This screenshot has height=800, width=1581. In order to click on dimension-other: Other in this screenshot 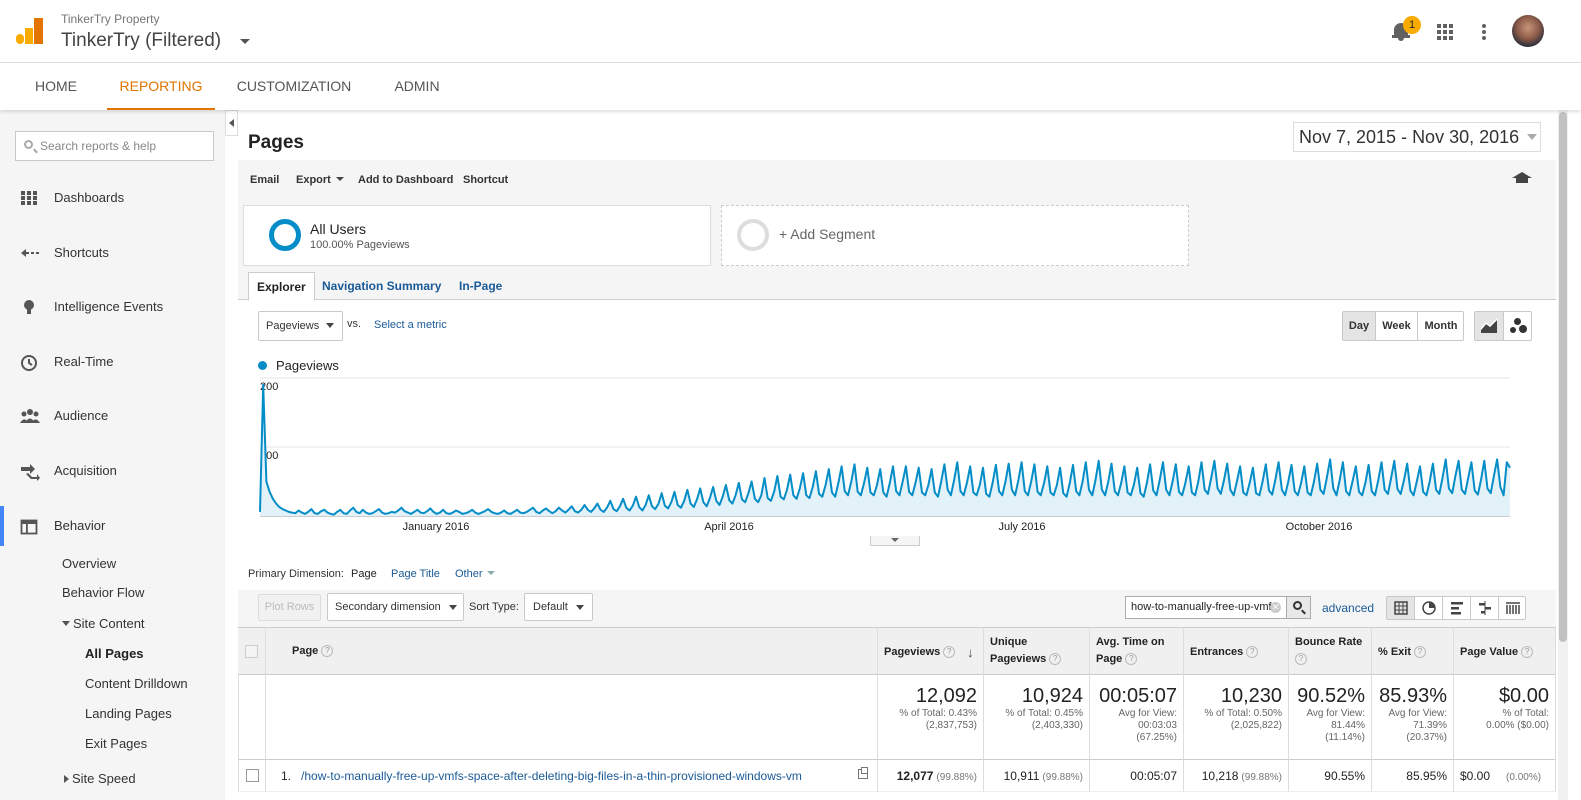, I will do `click(475, 574)`.